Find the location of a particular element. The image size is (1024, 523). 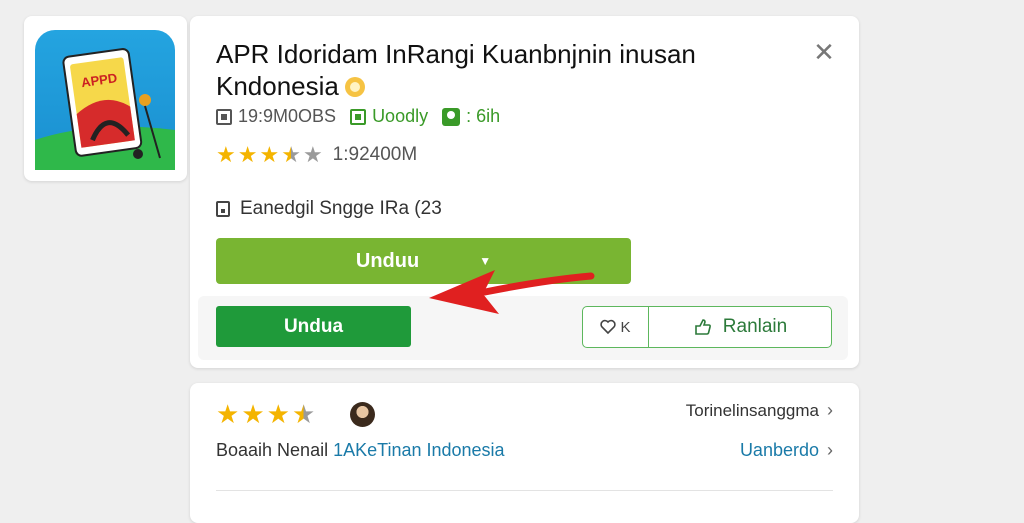

review-text-prefix: Boaaih Nenail is located at coordinates (275, 450).